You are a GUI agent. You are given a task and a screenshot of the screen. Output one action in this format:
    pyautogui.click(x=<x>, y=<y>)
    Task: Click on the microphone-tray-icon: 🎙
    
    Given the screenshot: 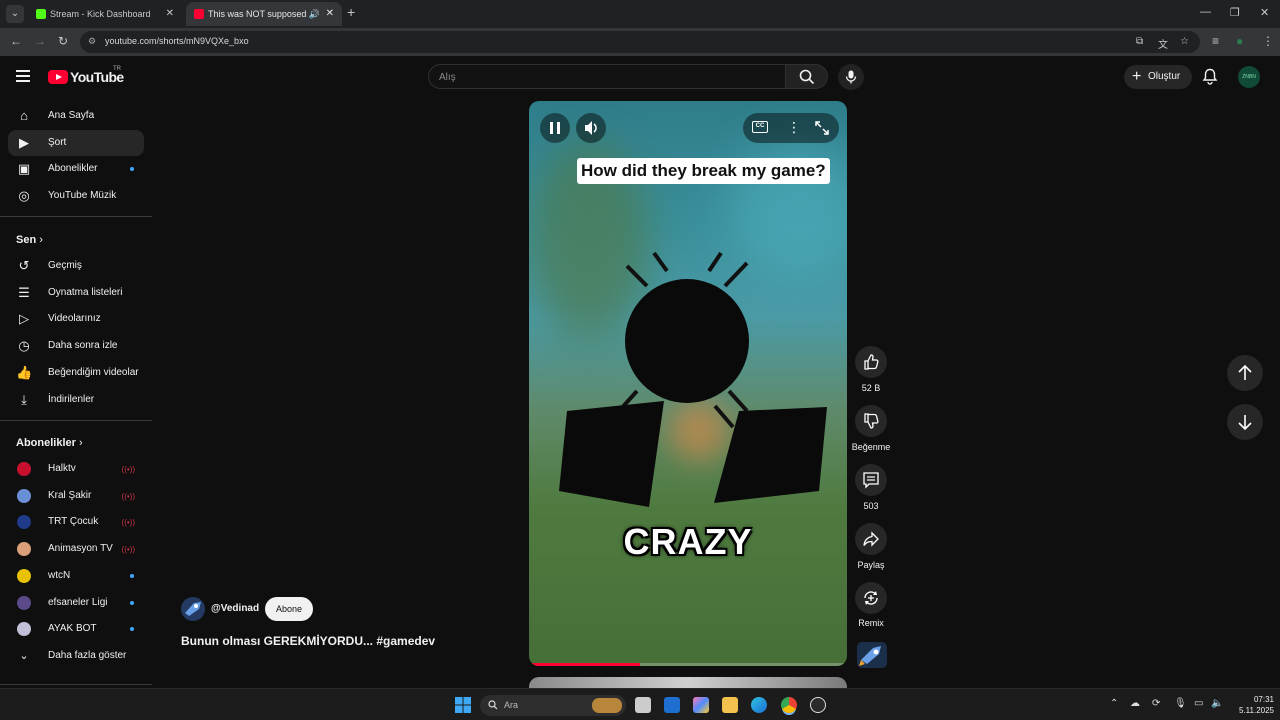 What is the action you would take?
    pyautogui.click(x=1180, y=703)
    